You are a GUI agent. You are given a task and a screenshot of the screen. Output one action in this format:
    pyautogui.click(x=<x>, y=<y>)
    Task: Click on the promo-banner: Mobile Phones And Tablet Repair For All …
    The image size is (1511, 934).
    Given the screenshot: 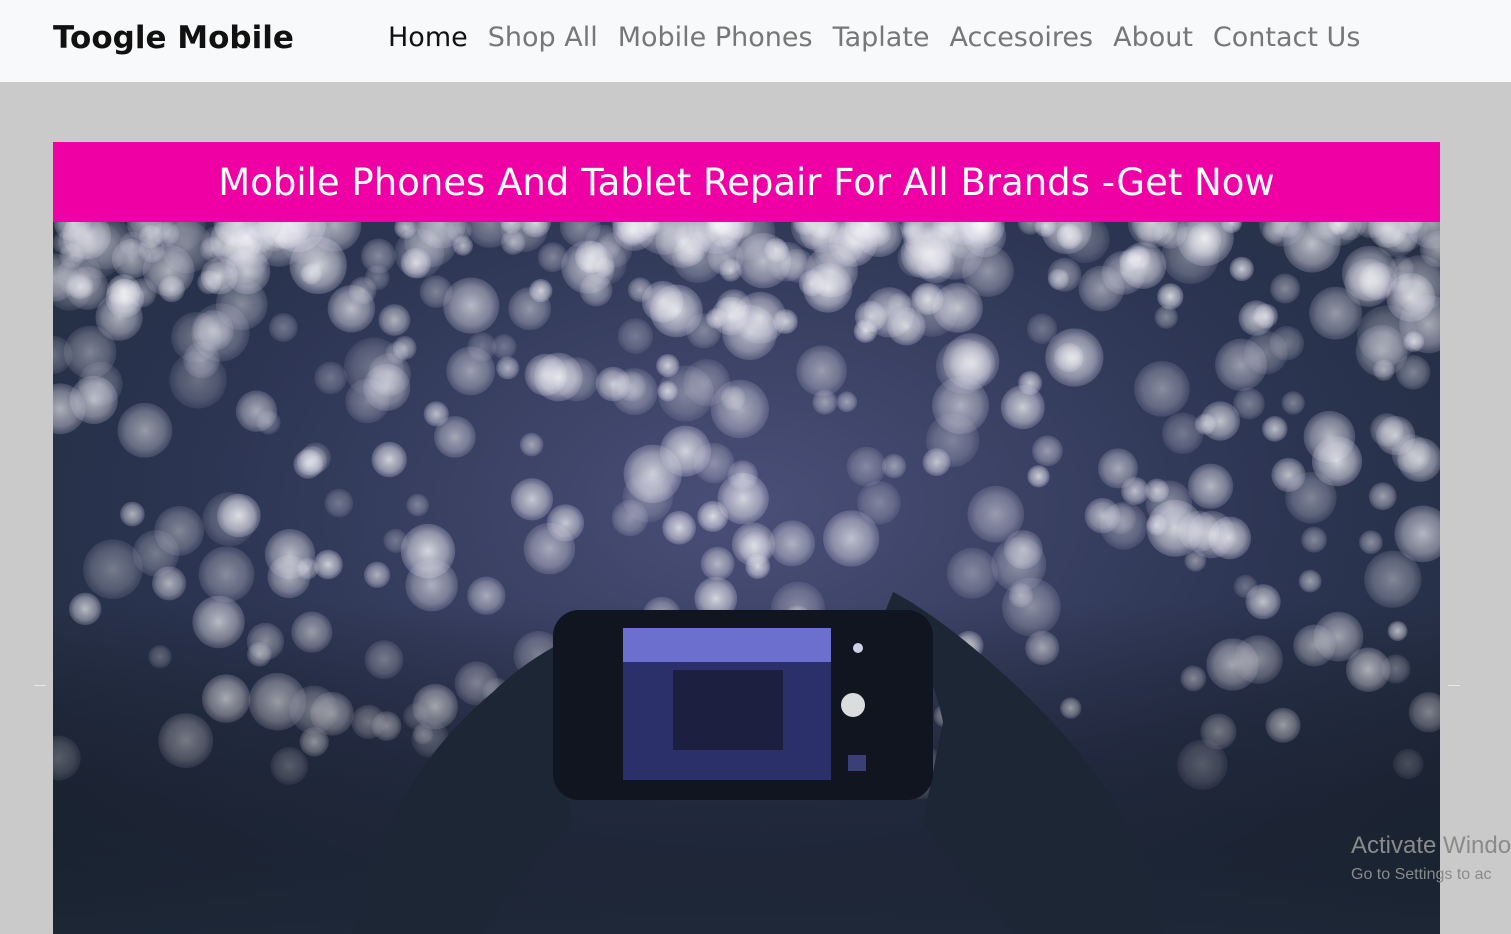 What is the action you would take?
    pyautogui.click(x=746, y=182)
    